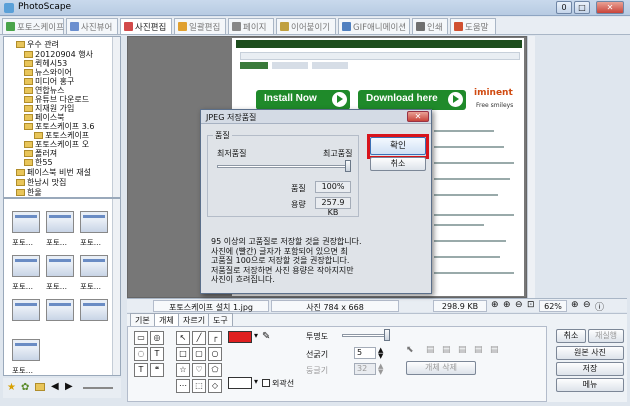 This screenshot has height=406, width=630. I want to click on redo-button: 재실행, so click(606, 336).